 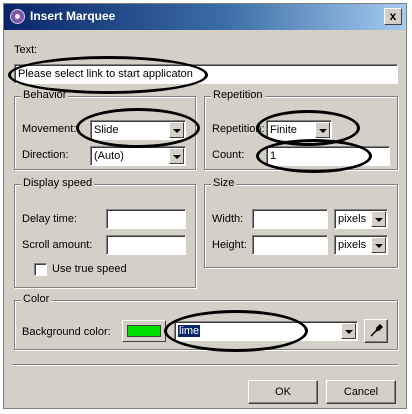 I want to click on repetition-group-title: Repetition, so click(x=238, y=95).